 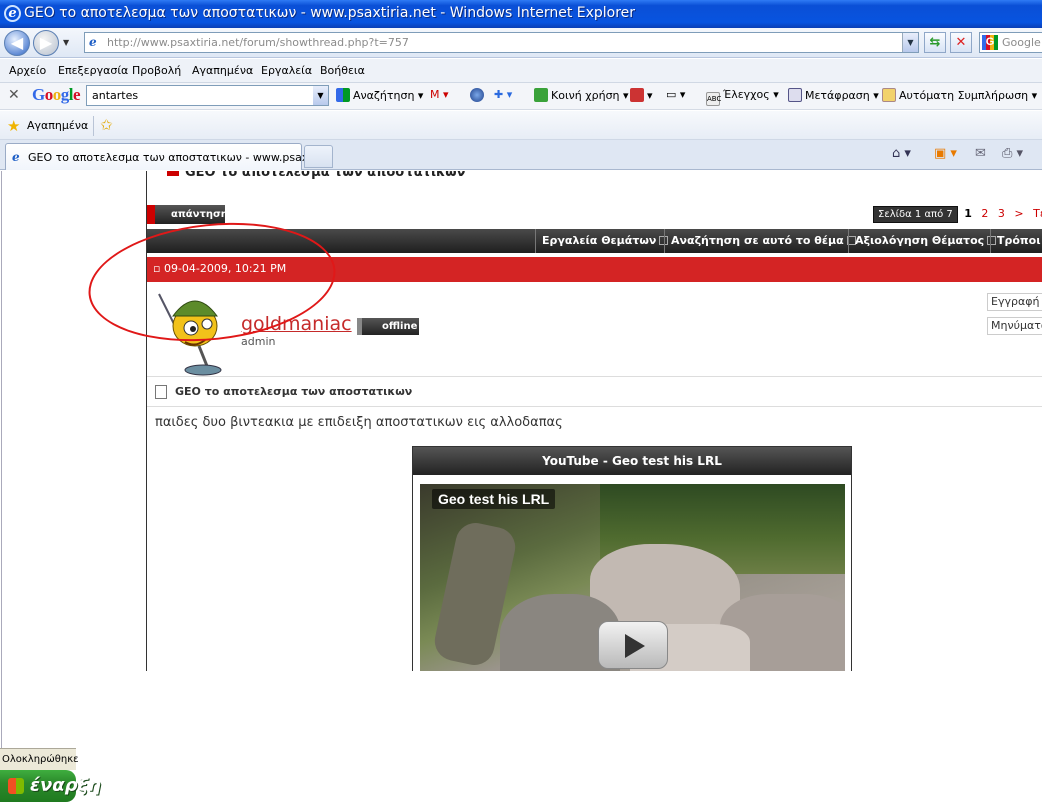 I want to click on display-modes-menu: Τρόποι ε, so click(x=1016, y=241).